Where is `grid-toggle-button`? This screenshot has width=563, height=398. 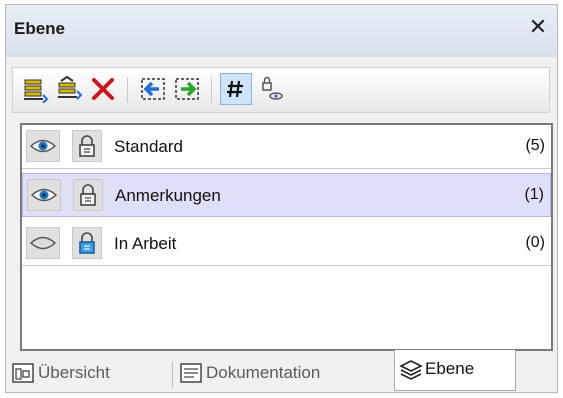
grid-toggle-button is located at coordinates (236, 89).